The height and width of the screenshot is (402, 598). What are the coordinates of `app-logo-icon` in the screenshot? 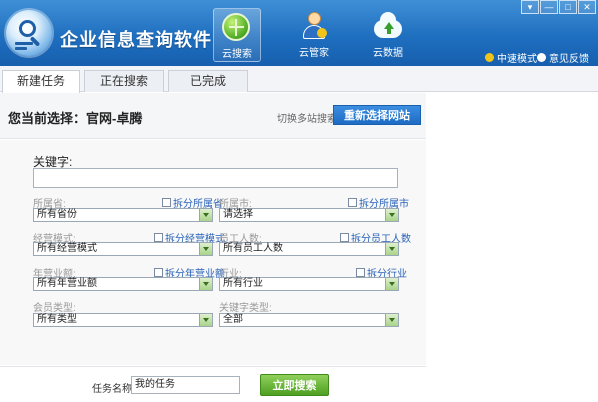 It's located at (29, 33).